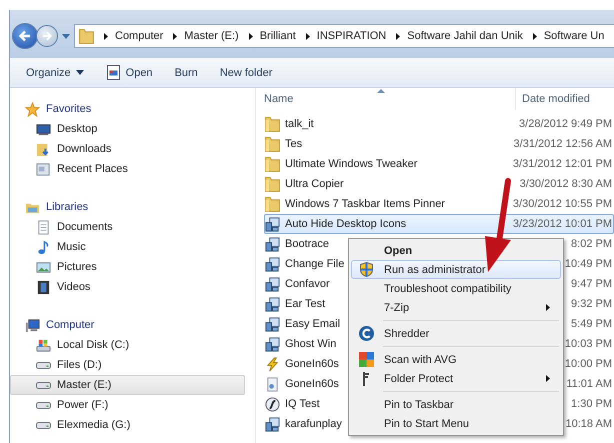  What do you see at coordinates (127, 287) in the screenshot?
I see `sidebar-item: Videos` at bounding box center [127, 287].